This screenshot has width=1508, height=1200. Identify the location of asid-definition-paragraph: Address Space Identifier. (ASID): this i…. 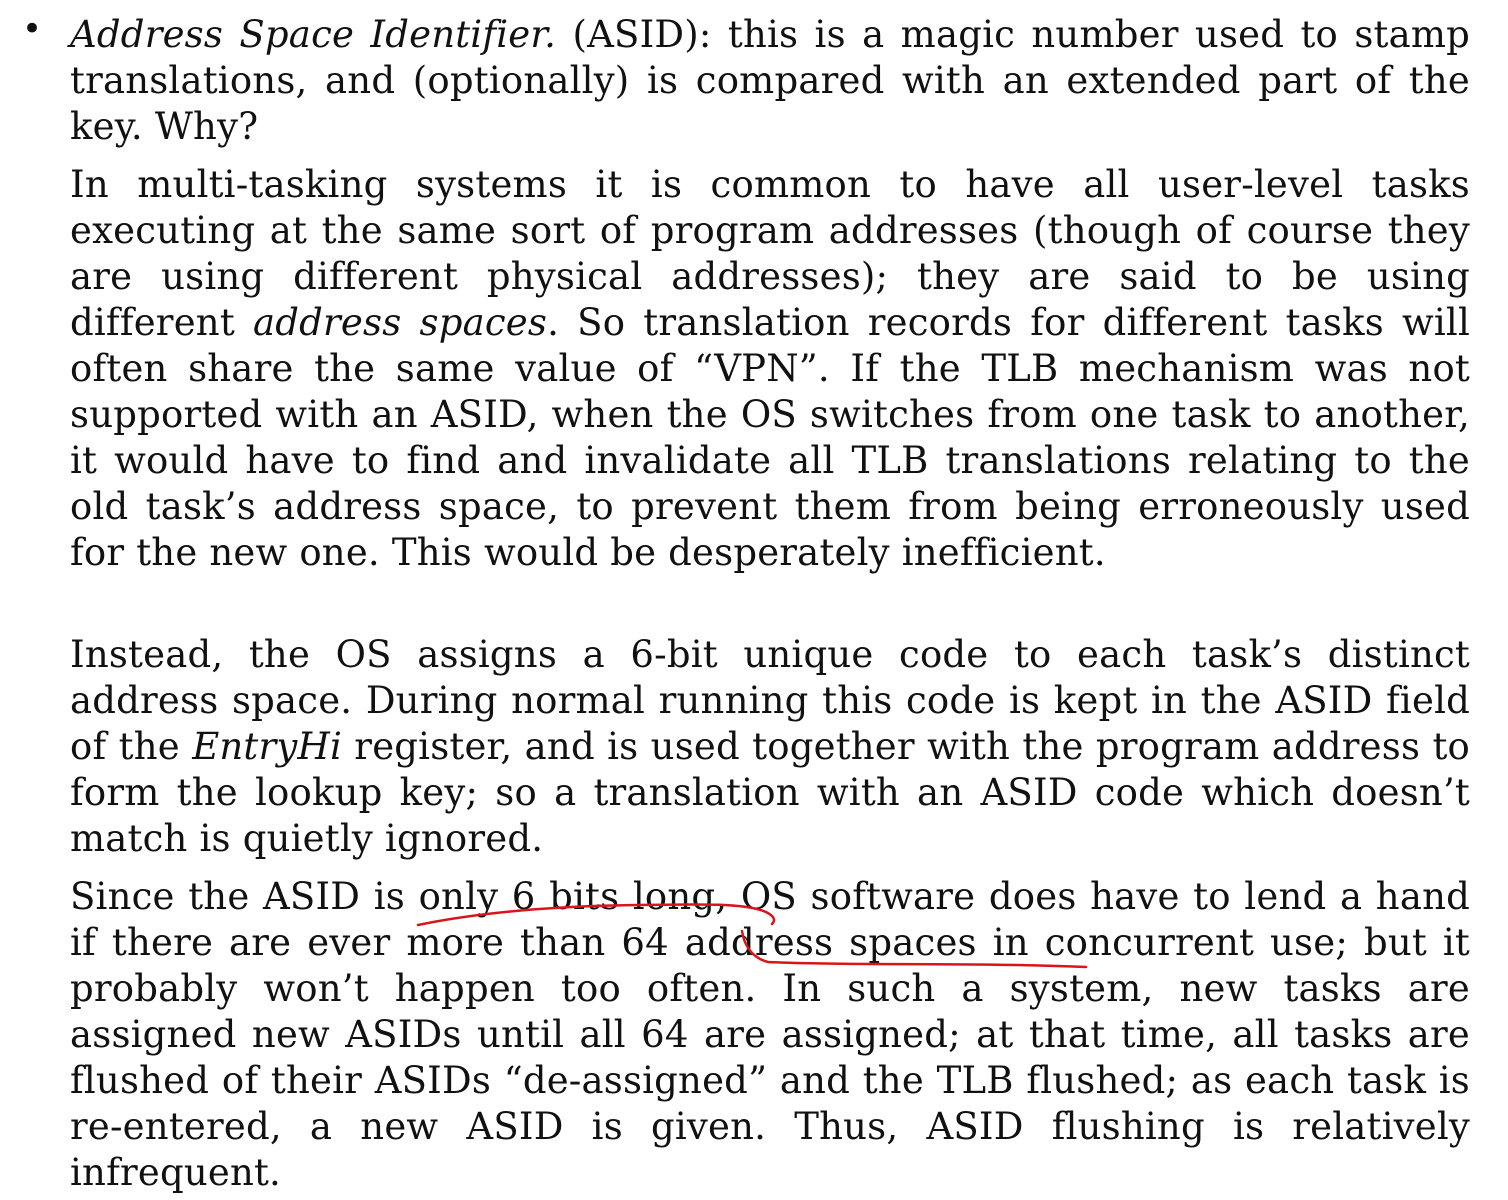
(770, 81).